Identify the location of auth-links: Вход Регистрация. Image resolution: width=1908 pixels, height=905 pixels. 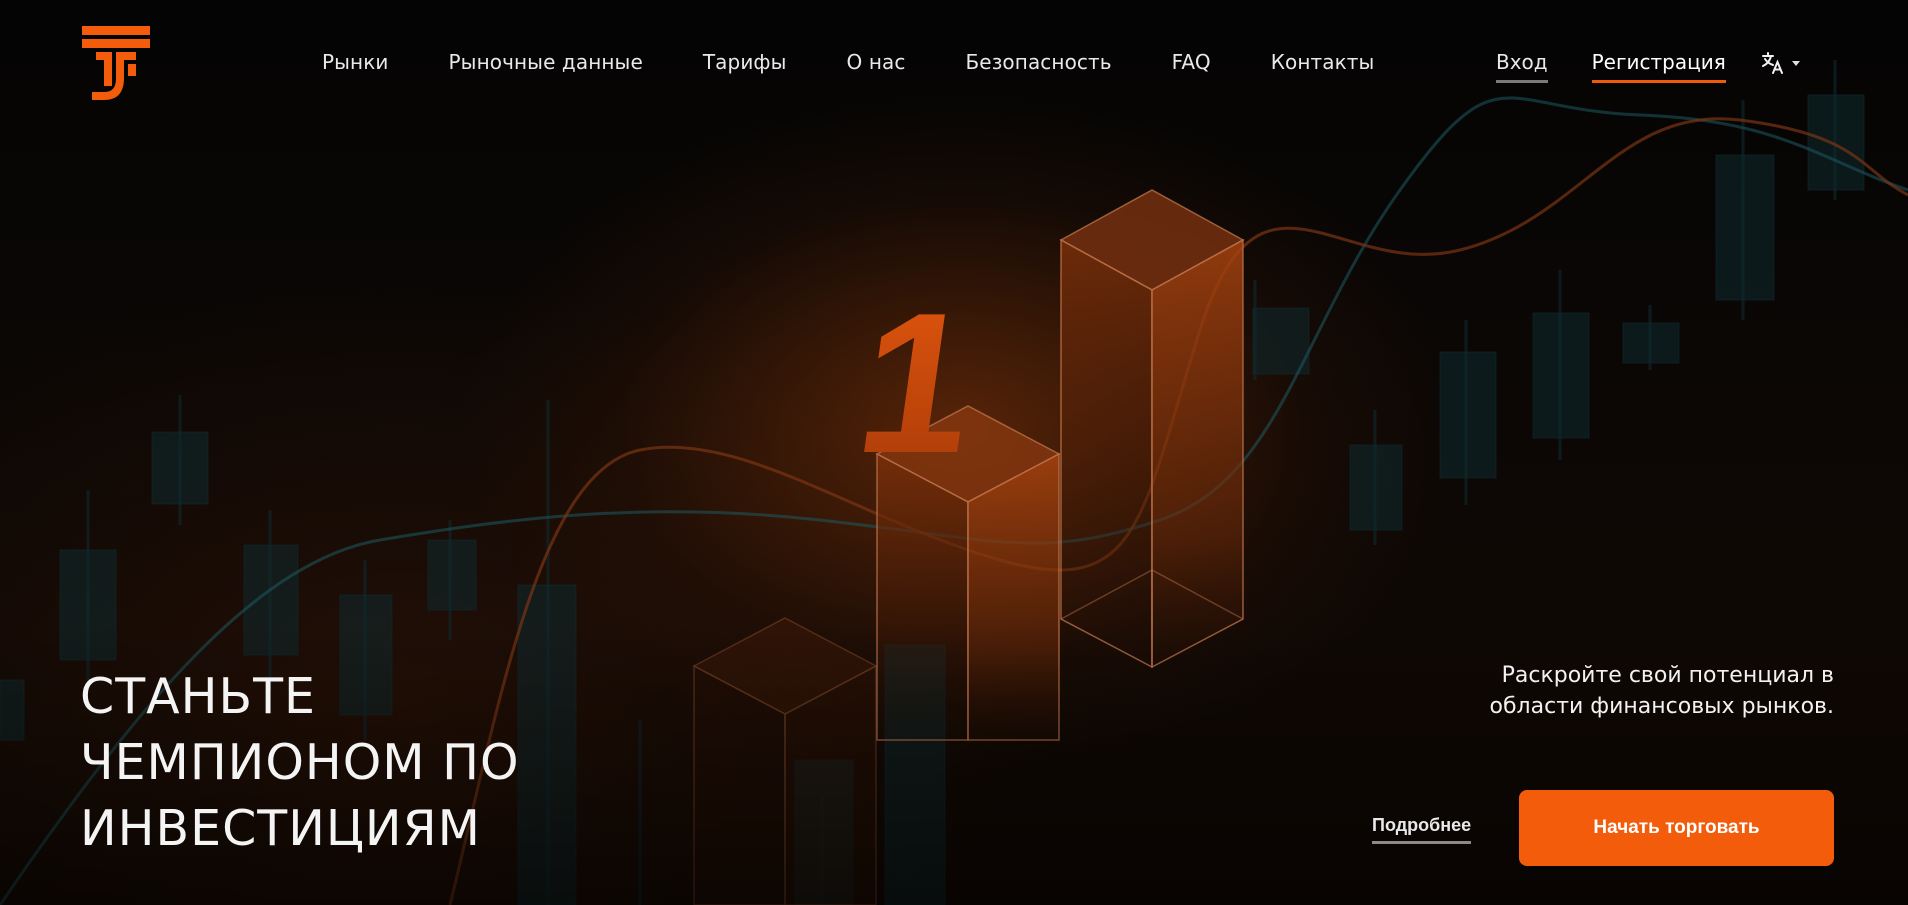
(1611, 66).